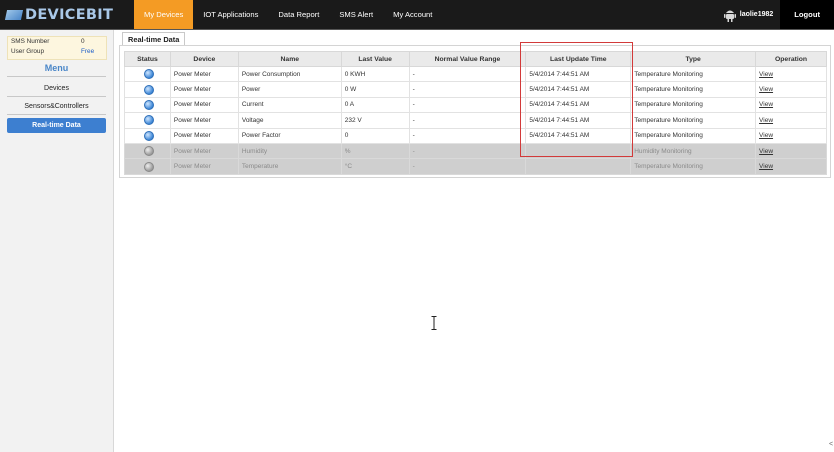 The width and height of the screenshot is (834, 452). What do you see at coordinates (375, 105) in the screenshot?
I see `last-value-cell: 0 A` at bounding box center [375, 105].